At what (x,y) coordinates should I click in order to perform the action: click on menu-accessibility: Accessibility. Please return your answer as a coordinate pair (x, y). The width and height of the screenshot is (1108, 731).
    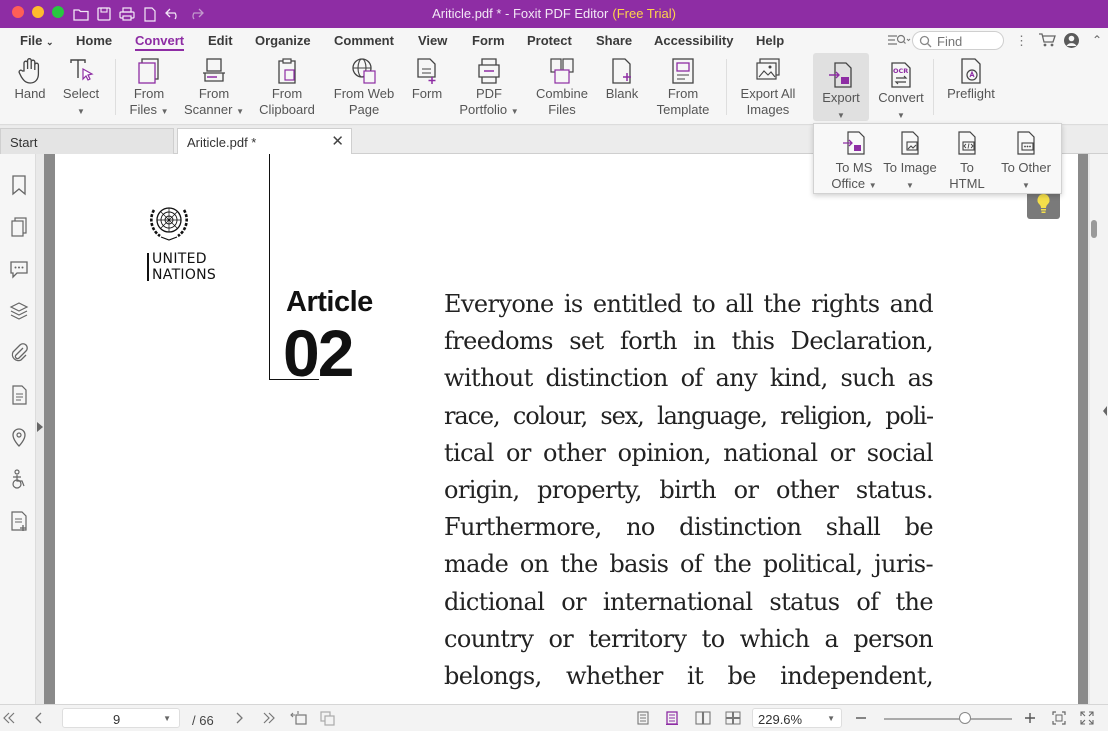
    Looking at the image, I should click on (694, 40).